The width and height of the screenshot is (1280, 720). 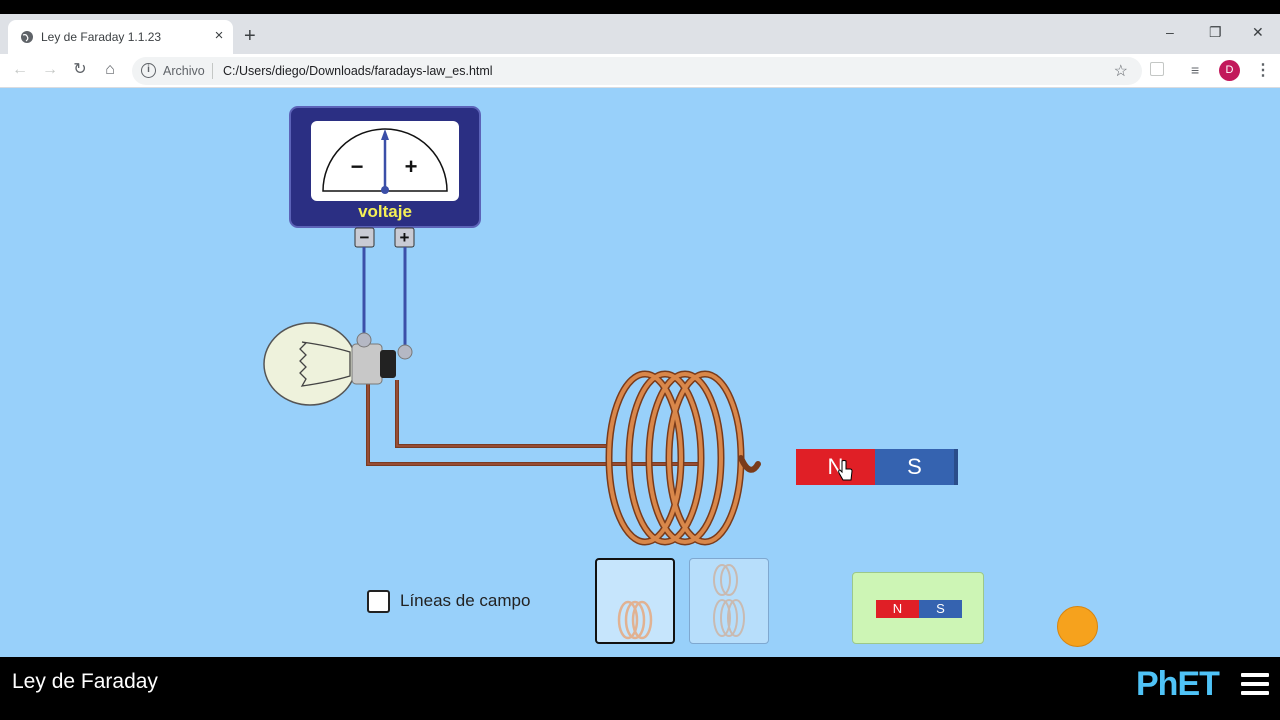 I want to click on home-icon: ⌂, so click(x=110, y=70).